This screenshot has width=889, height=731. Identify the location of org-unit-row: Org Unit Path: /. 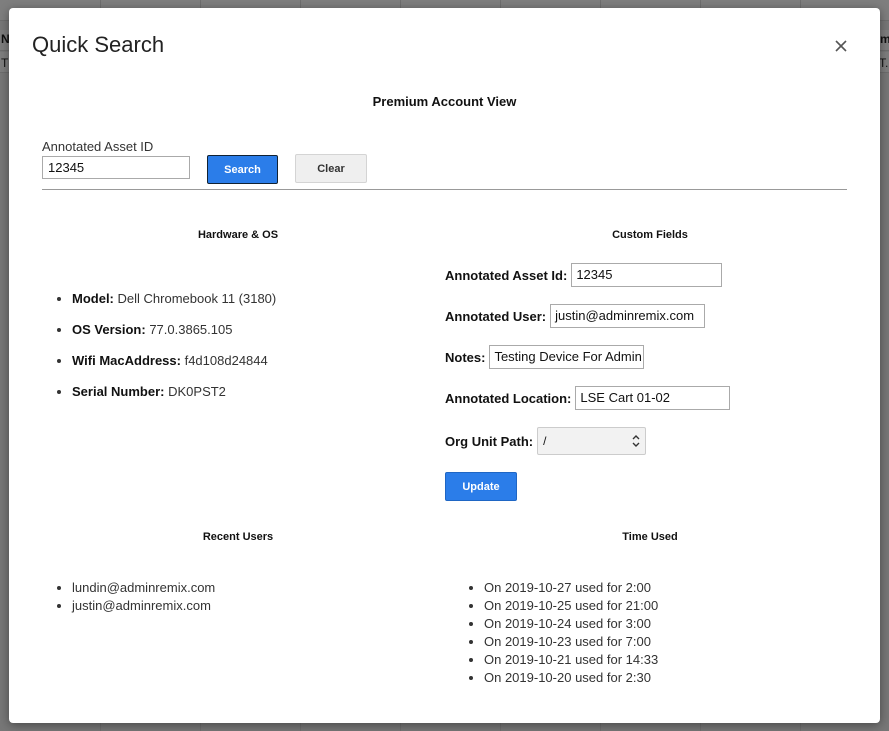
(546, 441).